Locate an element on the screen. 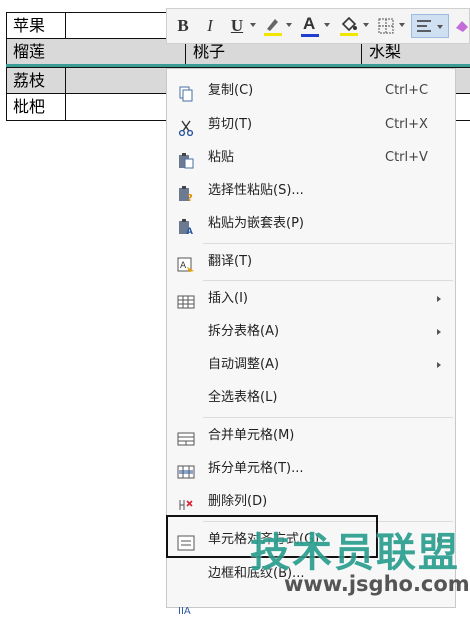 The width and height of the screenshot is (470, 631). font-color-button: A is located at coordinates (310, 25).